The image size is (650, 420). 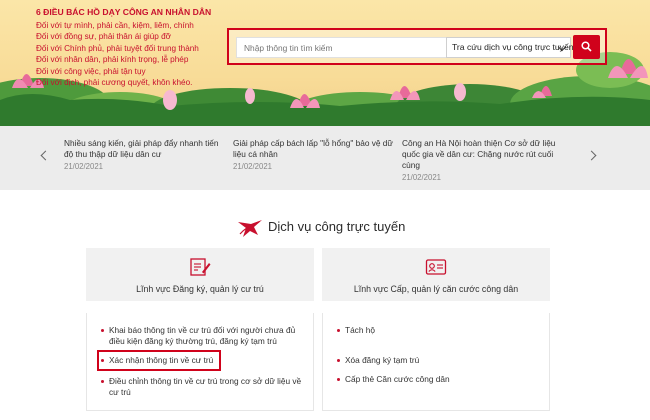 What do you see at coordinates (91, 71) in the screenshot?
I see `teaching-line: Đối với công việc, phải tận tụy` at bounding box center [91, 71].